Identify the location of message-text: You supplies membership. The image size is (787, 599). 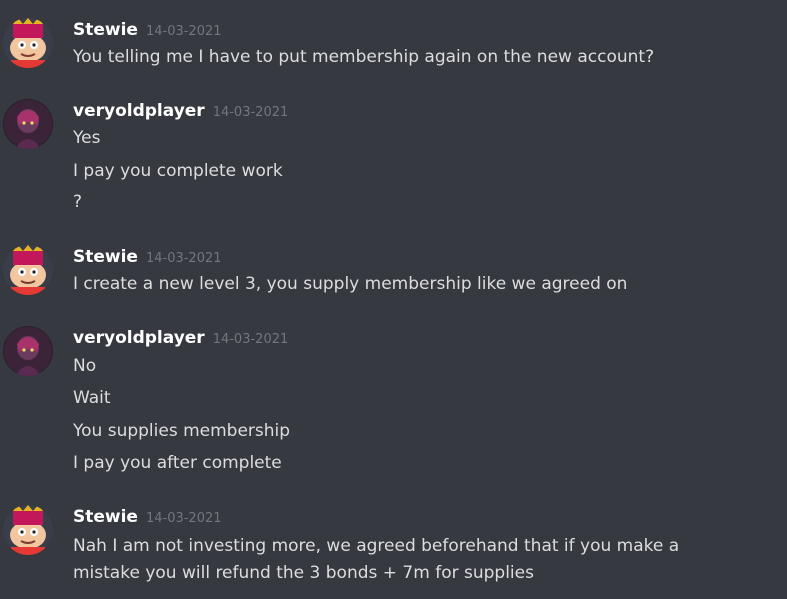
(182, 431).